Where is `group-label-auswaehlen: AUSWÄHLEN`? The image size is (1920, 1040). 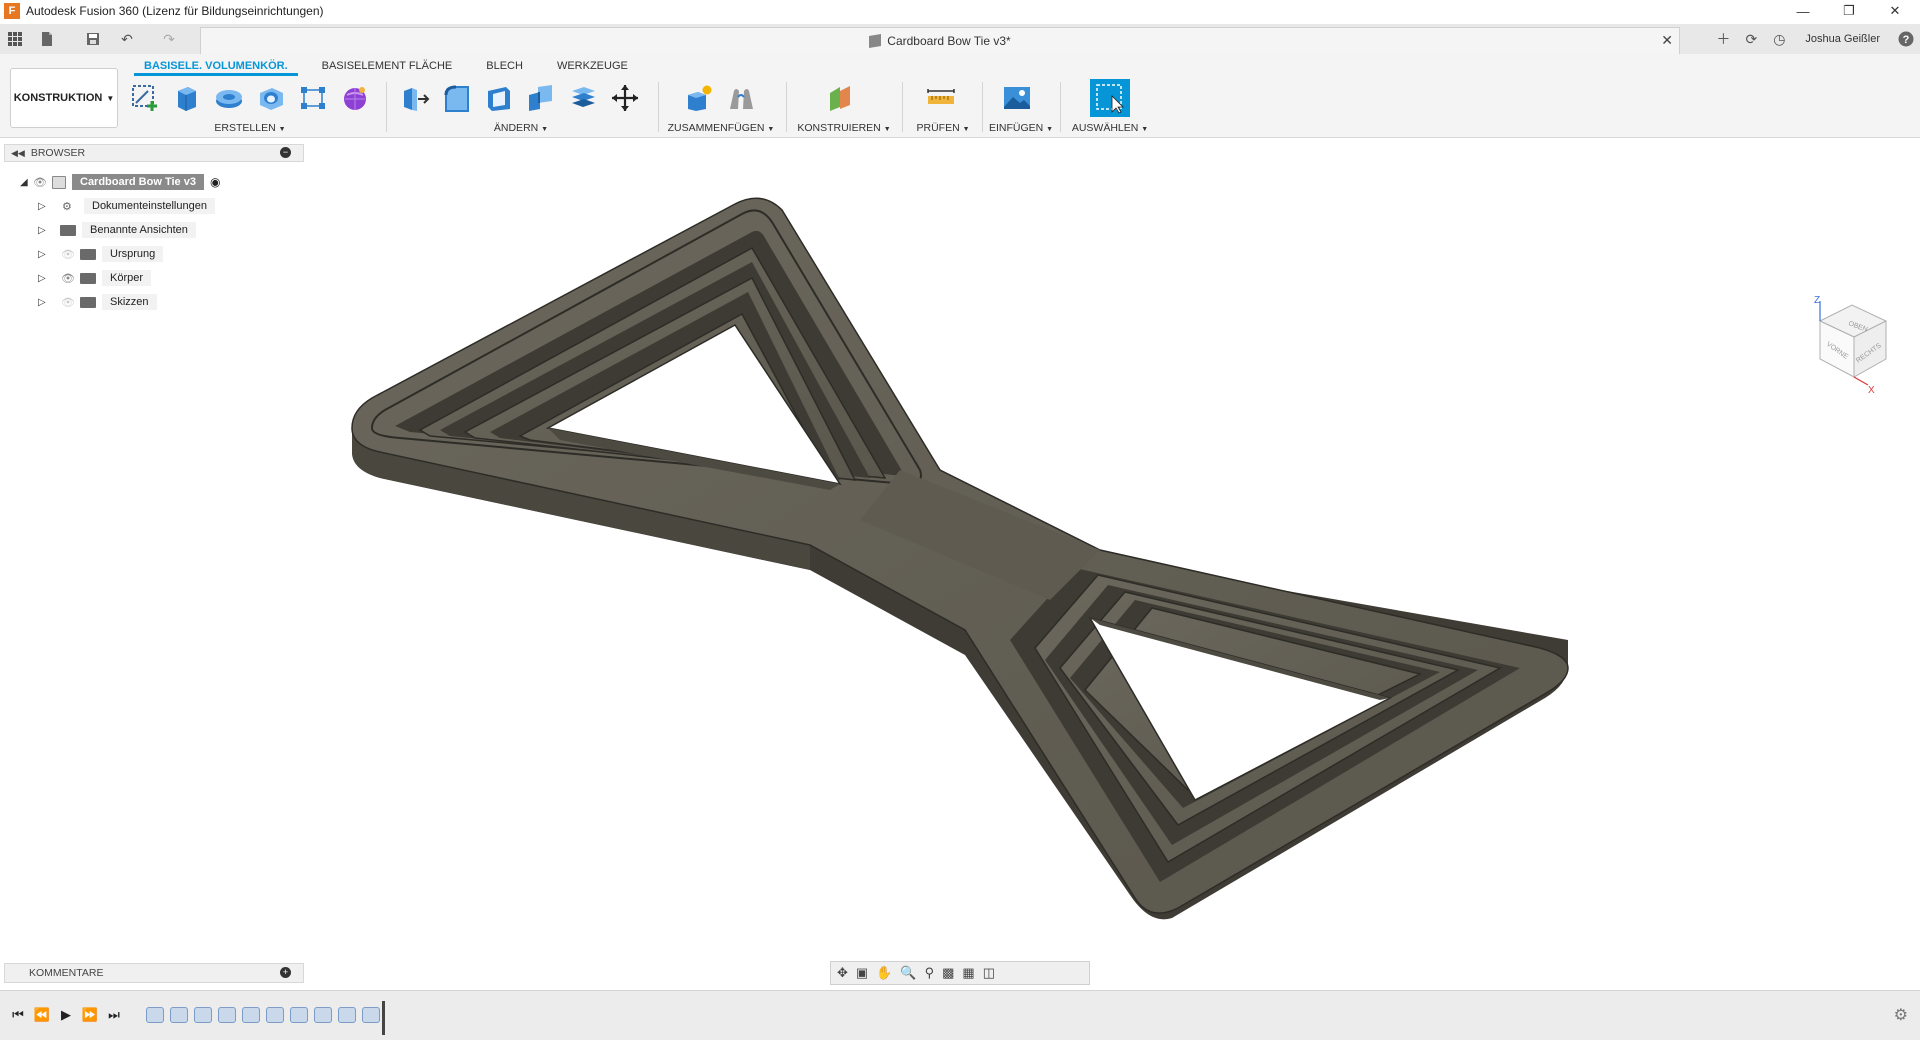
group-label-auswaehlen: AUSWÄHLEN is located at coordinates (1105, 128).